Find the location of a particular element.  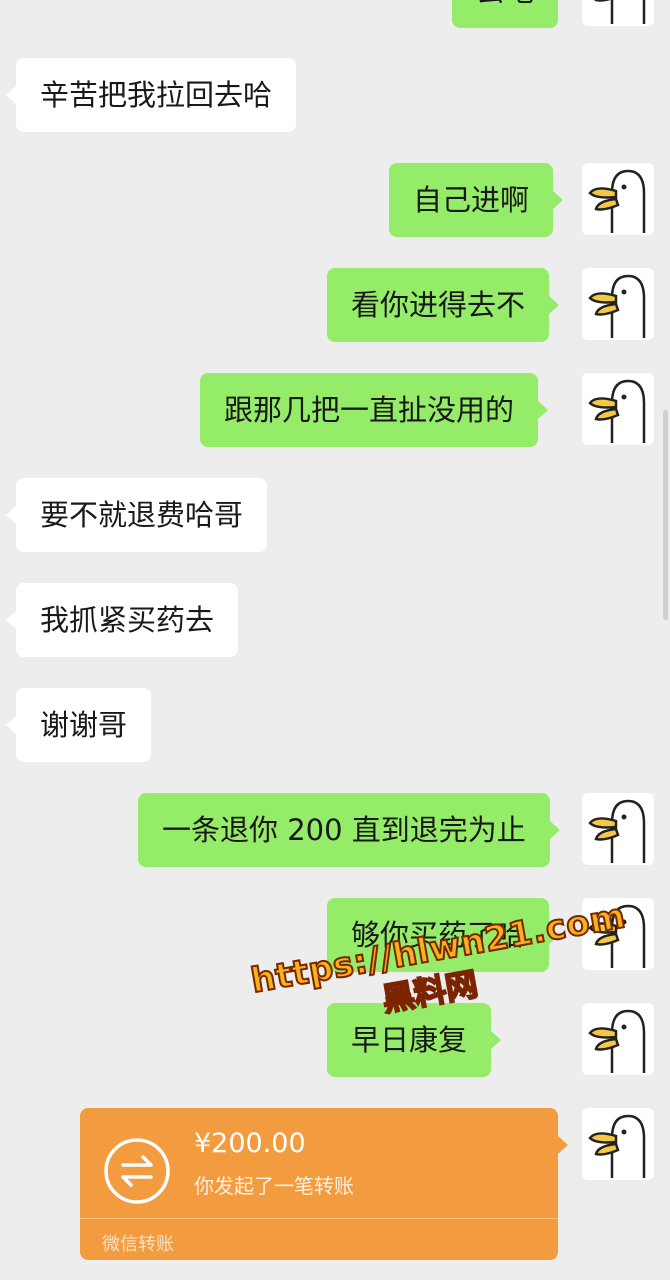

message-incoming: 要不就退费哈哥 is located at coordinates (136, 515).